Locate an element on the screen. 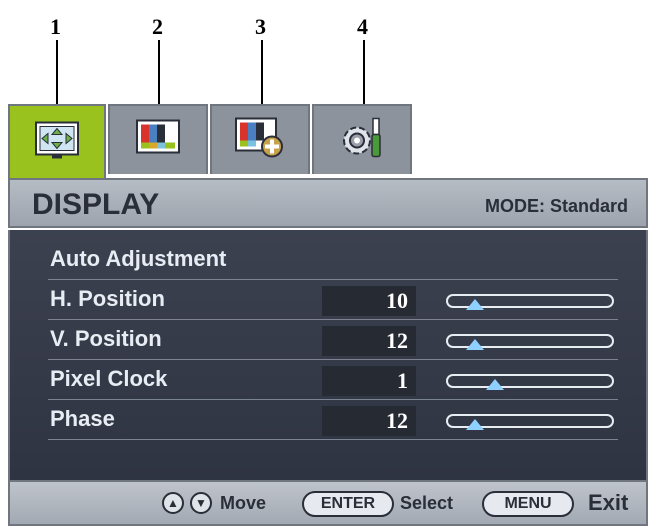 This screenshot has width=656, height=531. system-gear-icon is located at coordinates (362, 140).